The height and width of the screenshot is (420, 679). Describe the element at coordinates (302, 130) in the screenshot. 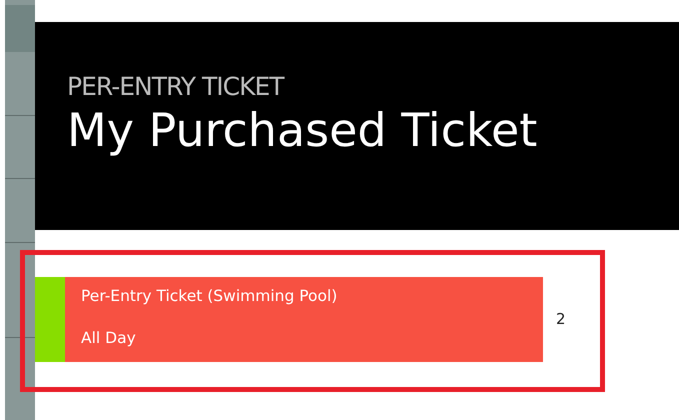

I see `page-title: My Purchased Ticket` at that location.